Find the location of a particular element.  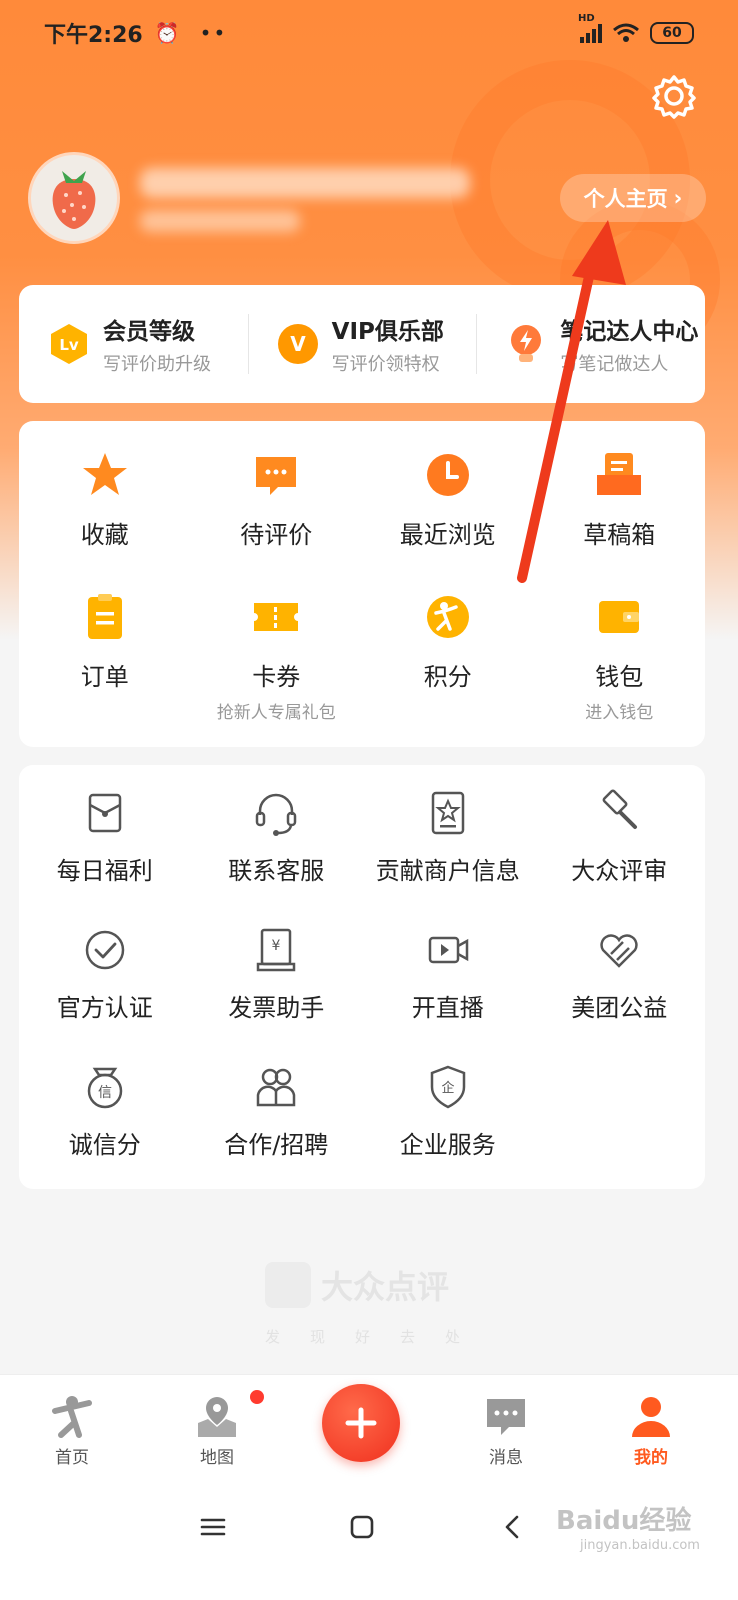

grid-item-wallet: 钱包 进入钱包 is located at coordinates (620, 662).